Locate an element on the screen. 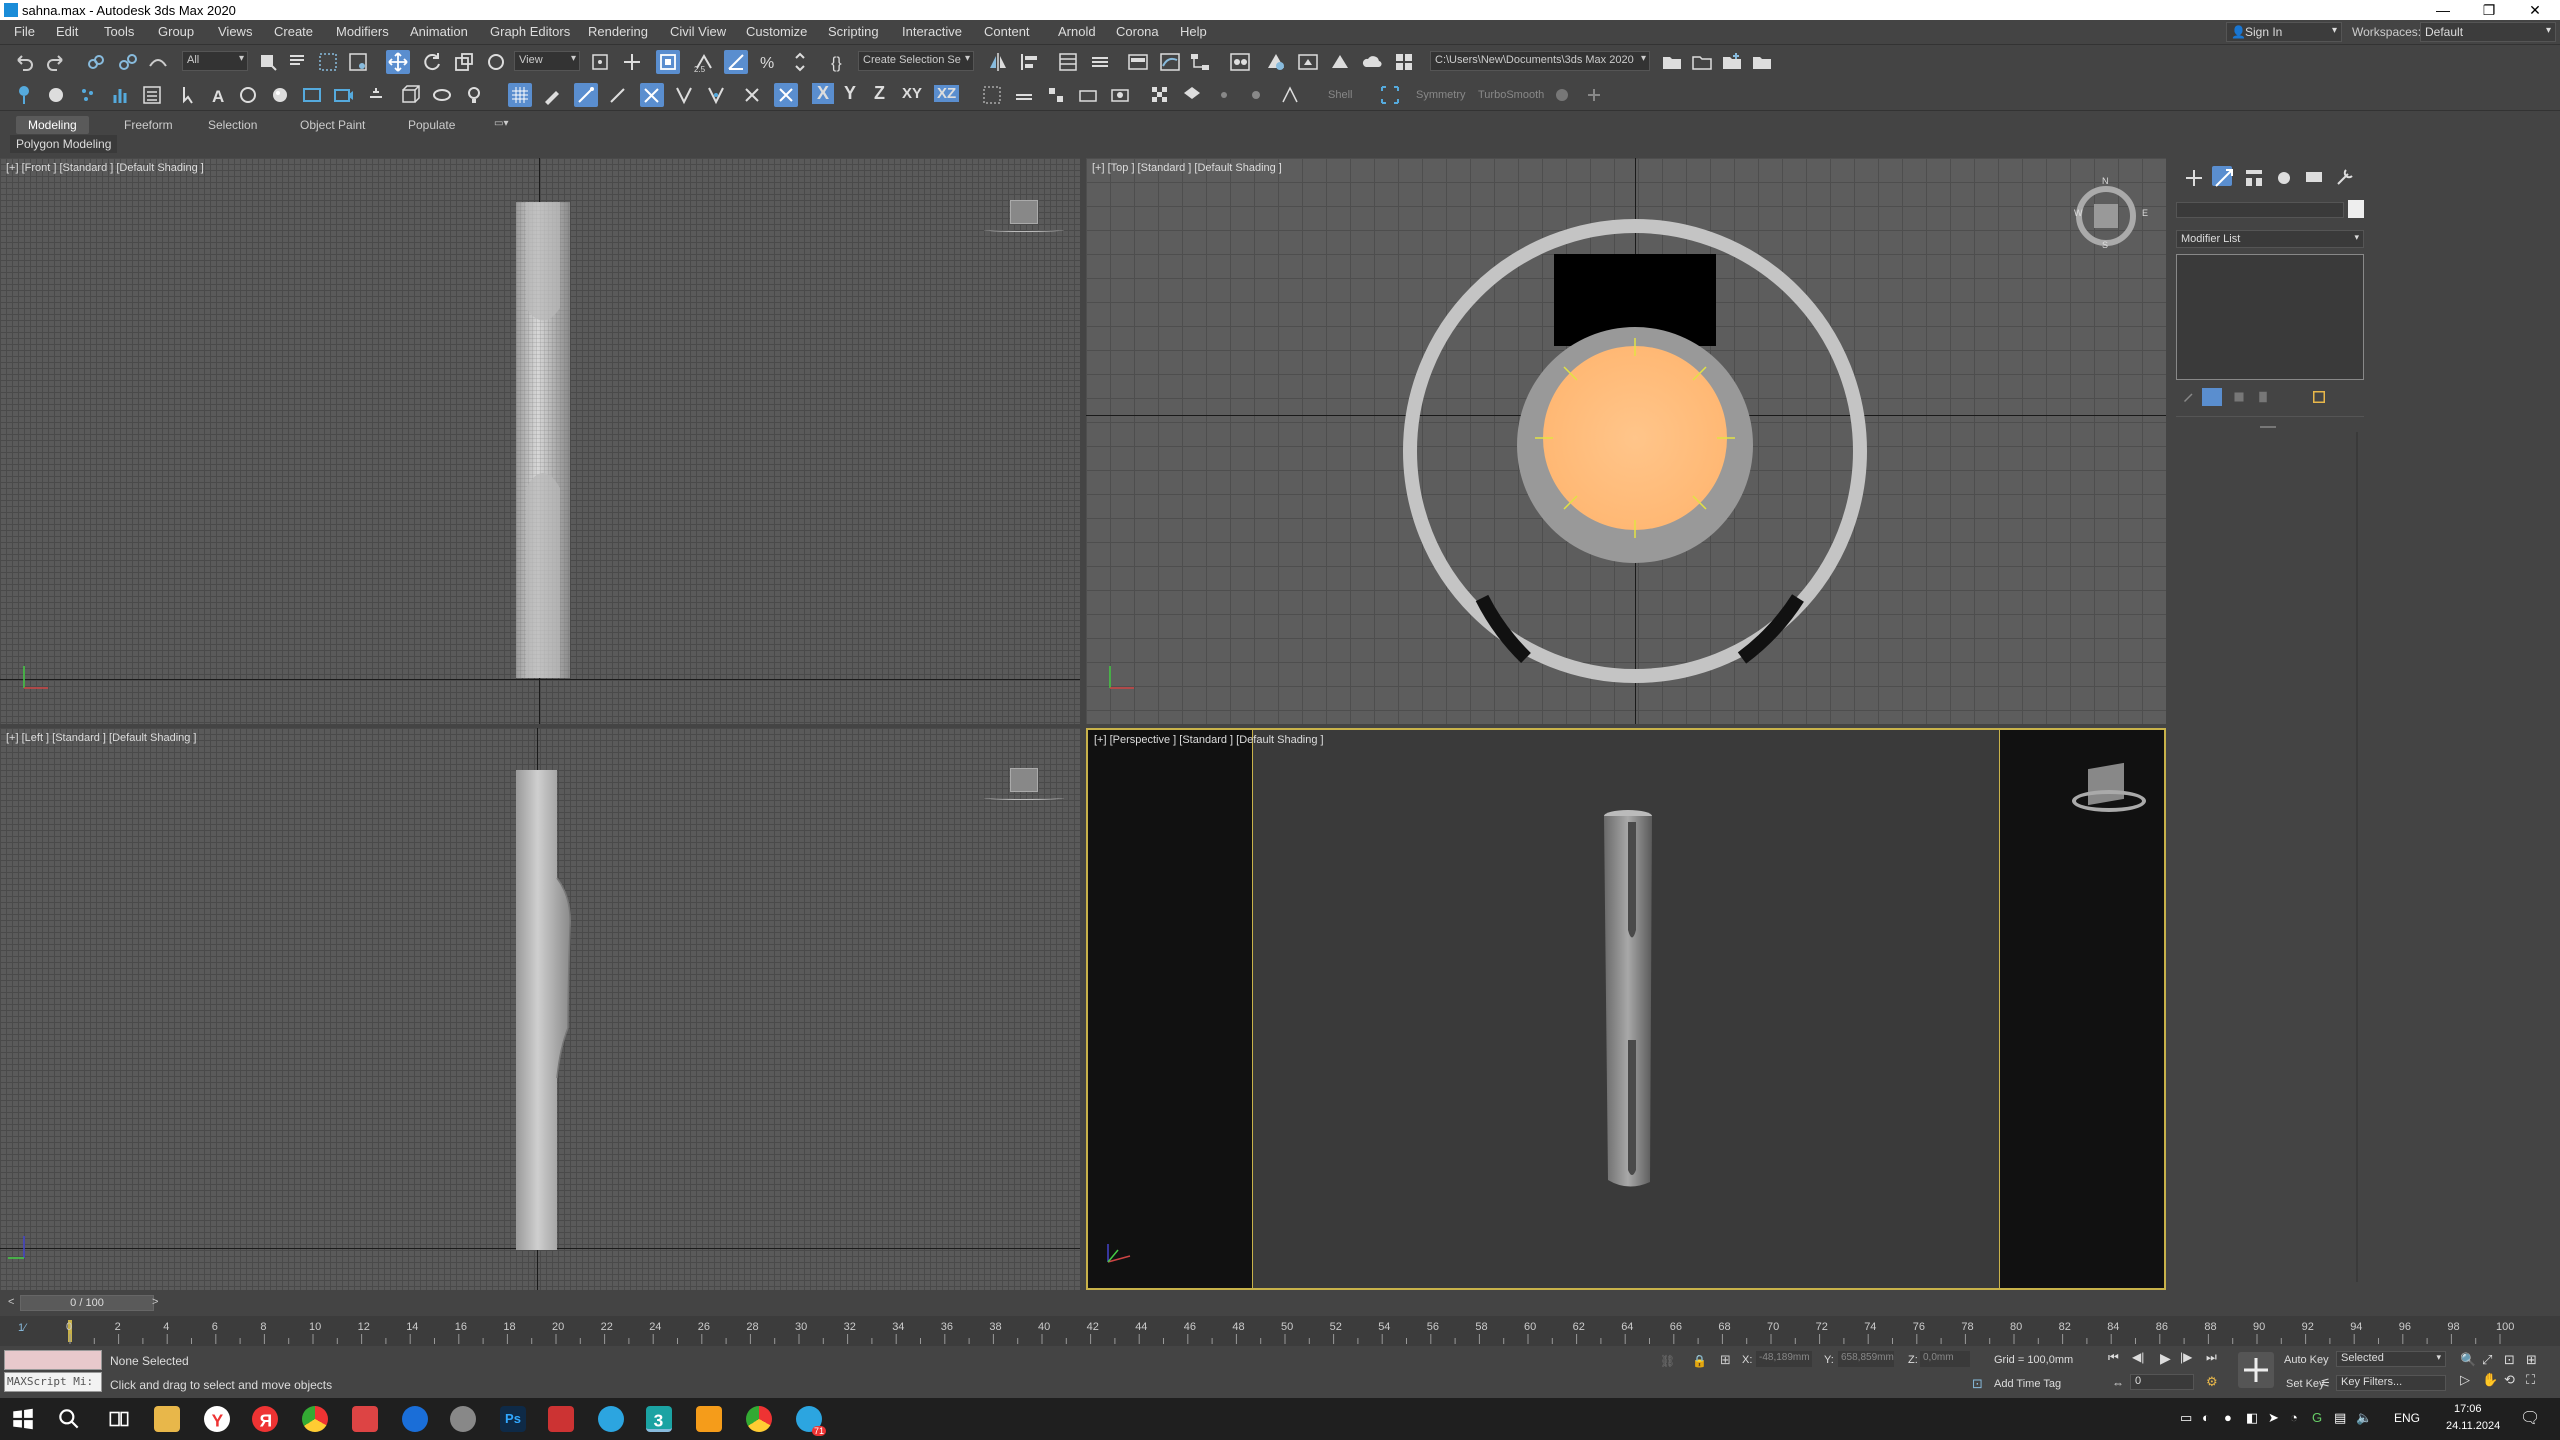 This screenshot has width=2560, height=1440. axis-y-button: Y is located at coordinates (850, 93).